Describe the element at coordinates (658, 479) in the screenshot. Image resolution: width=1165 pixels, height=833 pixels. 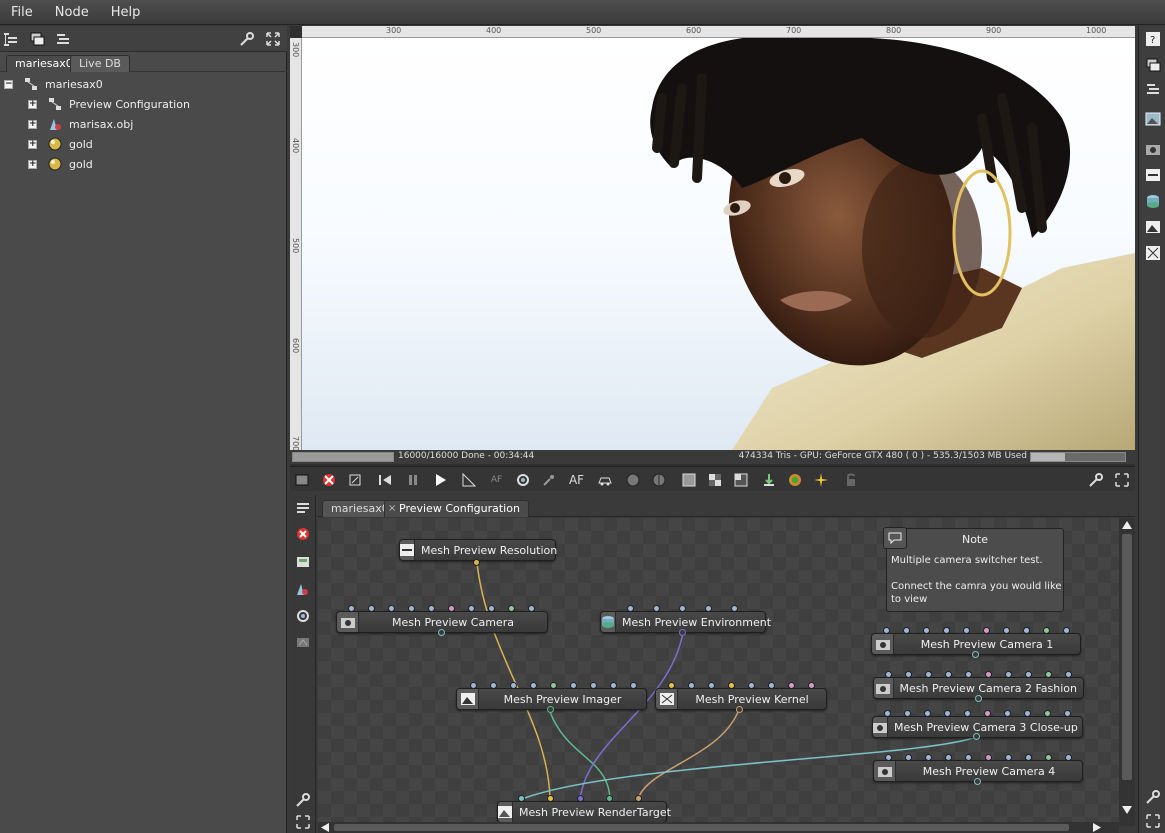
I see `globe-pick-icon` at that location.